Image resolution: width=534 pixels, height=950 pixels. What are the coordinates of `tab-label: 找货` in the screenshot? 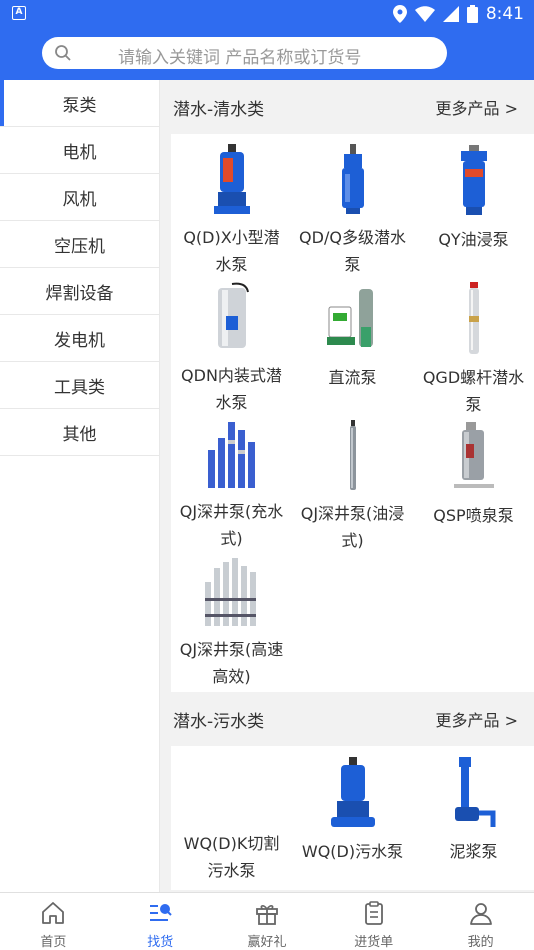 It's located at (160, 942).